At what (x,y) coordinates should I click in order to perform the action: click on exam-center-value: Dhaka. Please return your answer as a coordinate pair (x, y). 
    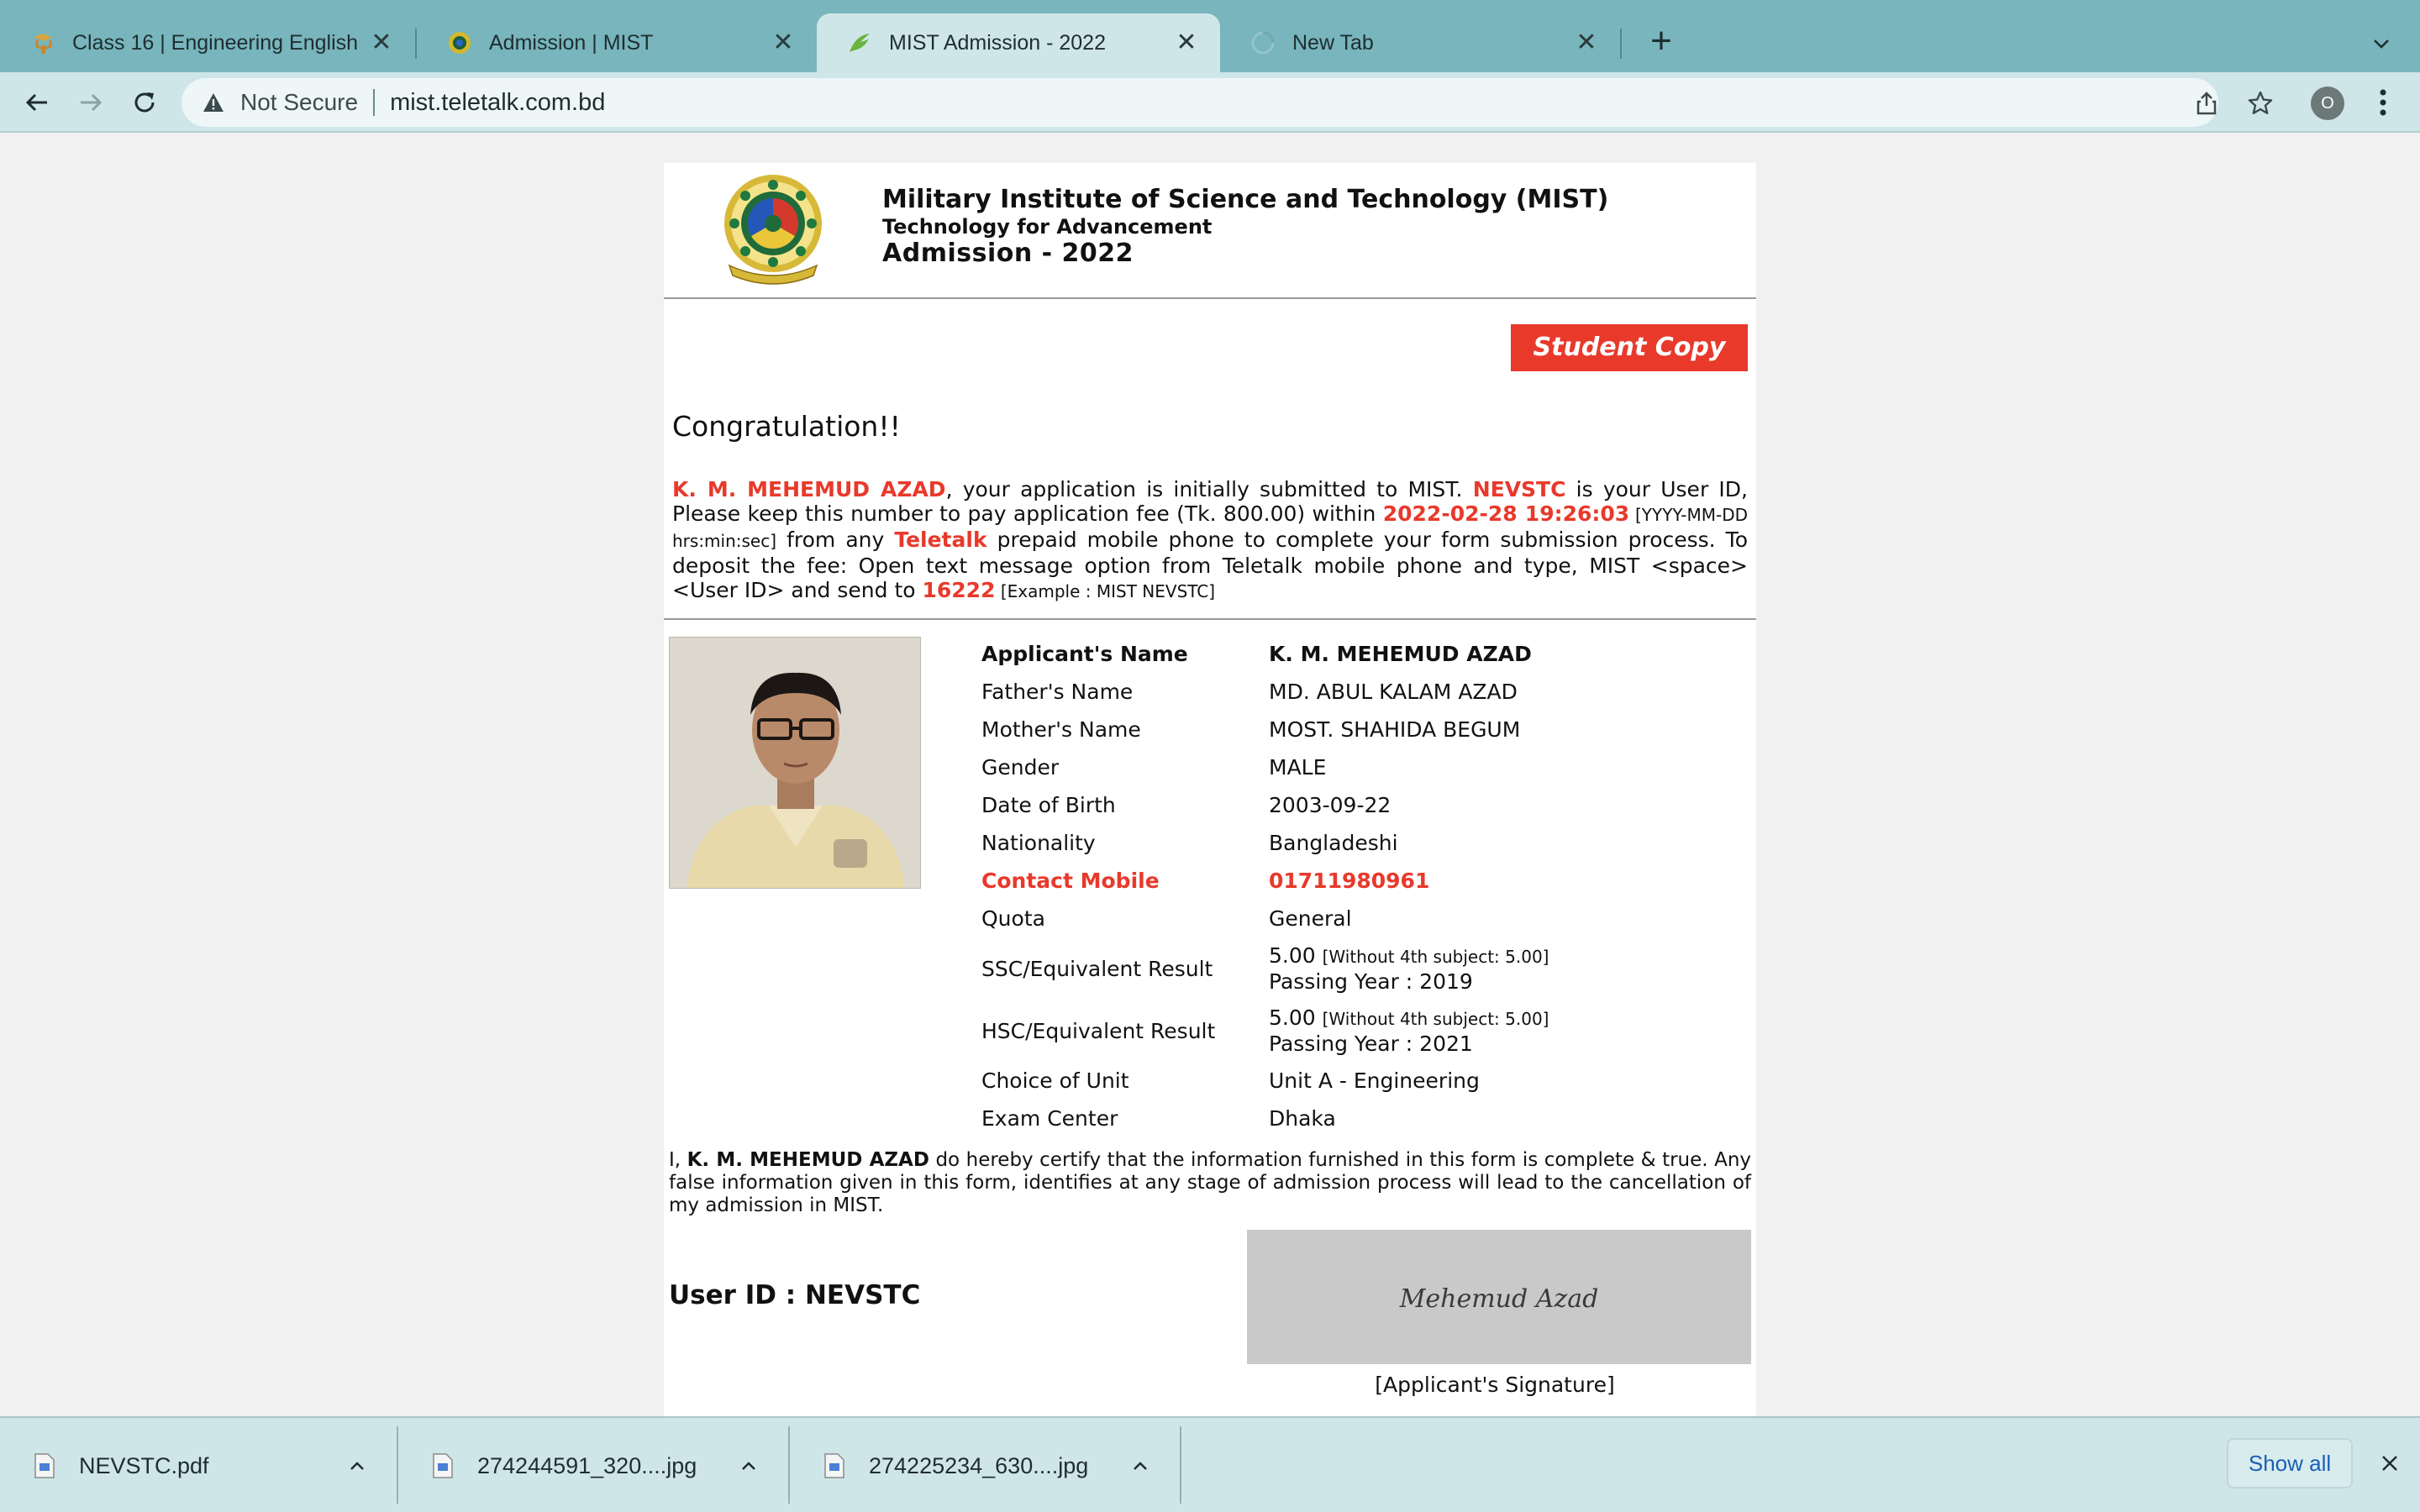
    Looking at the image, I should click on (1302, 1118).